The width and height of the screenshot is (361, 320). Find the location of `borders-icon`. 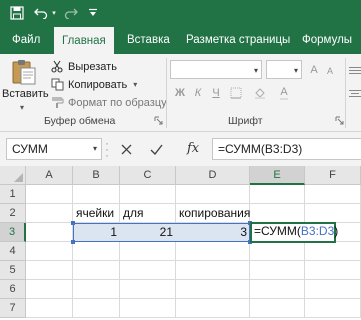

borders-icon is located at coordinates (236, 93).